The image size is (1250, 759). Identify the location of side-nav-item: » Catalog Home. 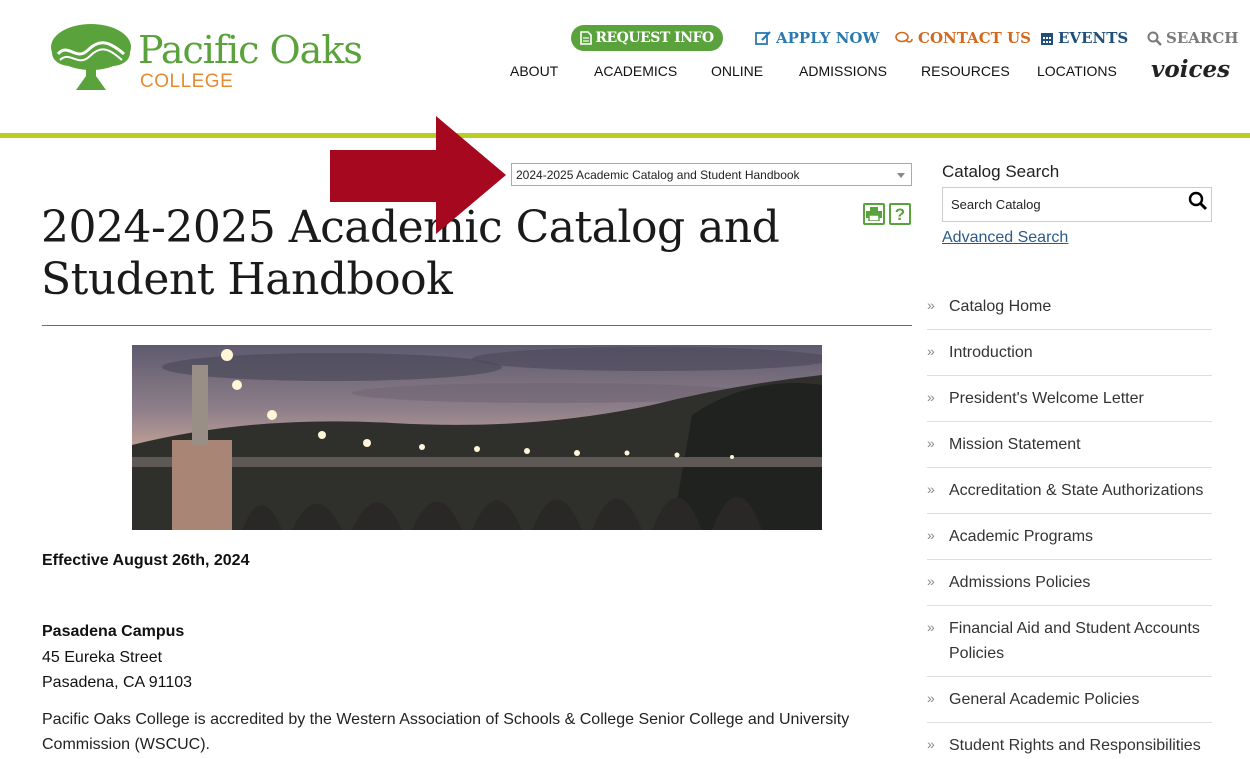
(1069, 307).